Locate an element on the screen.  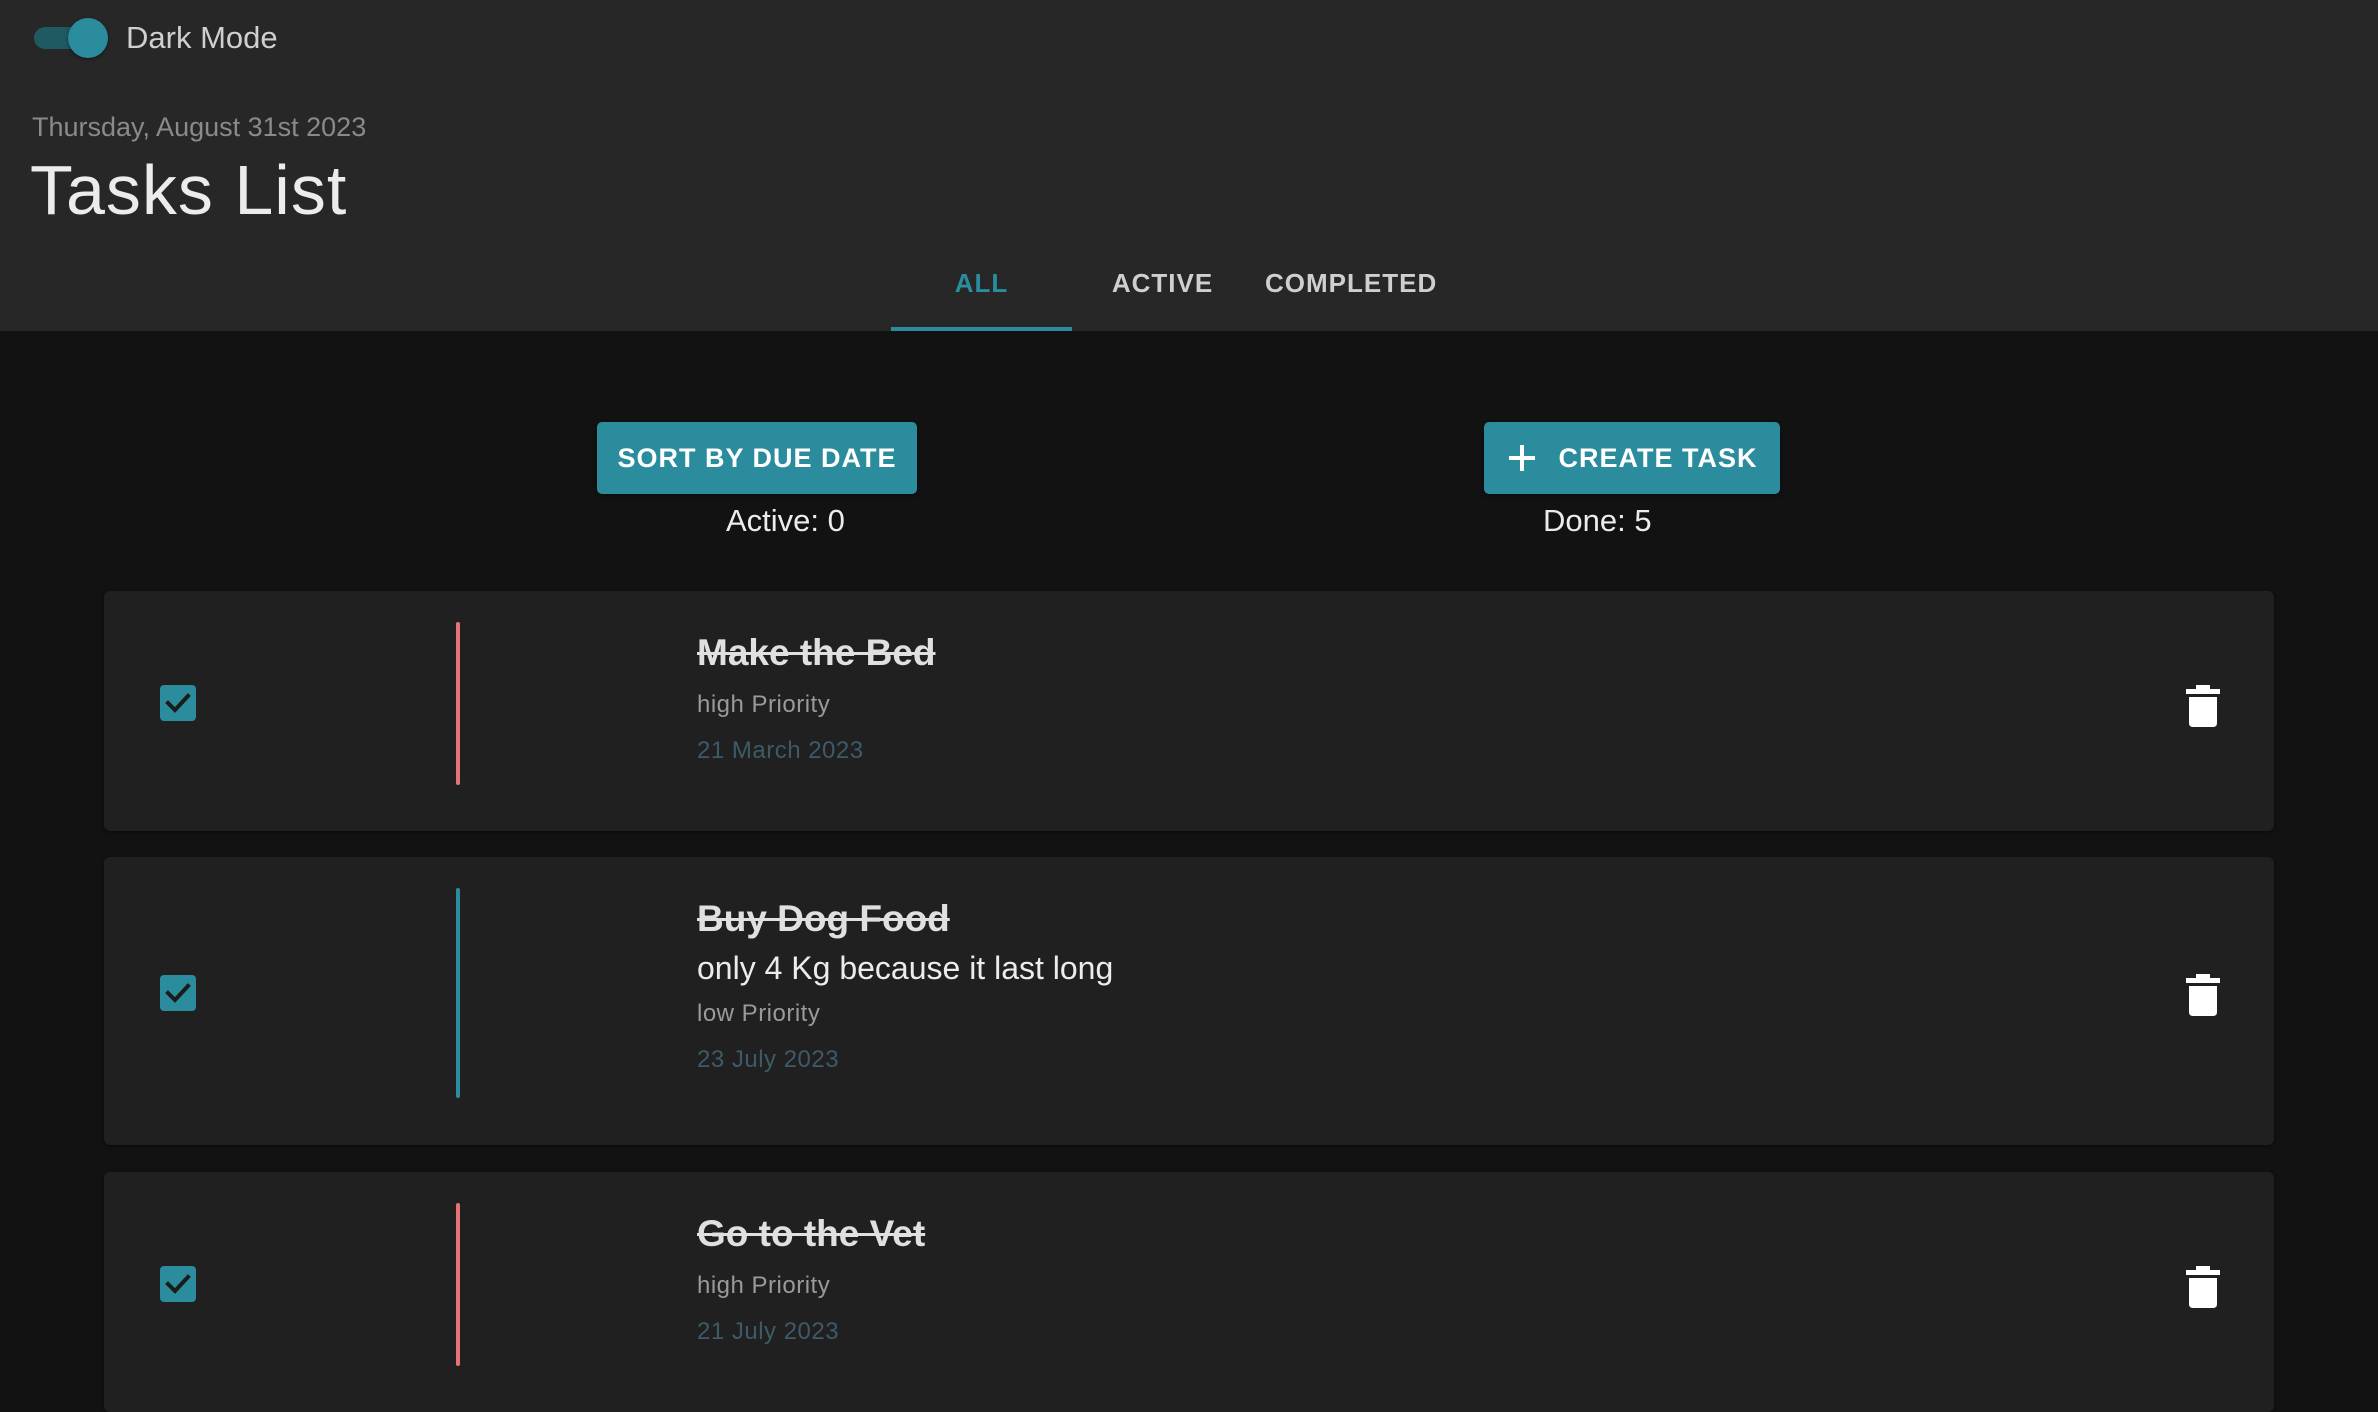
sort-button-label: SORT BY DUE DATE is located at coordinates (757, 457).